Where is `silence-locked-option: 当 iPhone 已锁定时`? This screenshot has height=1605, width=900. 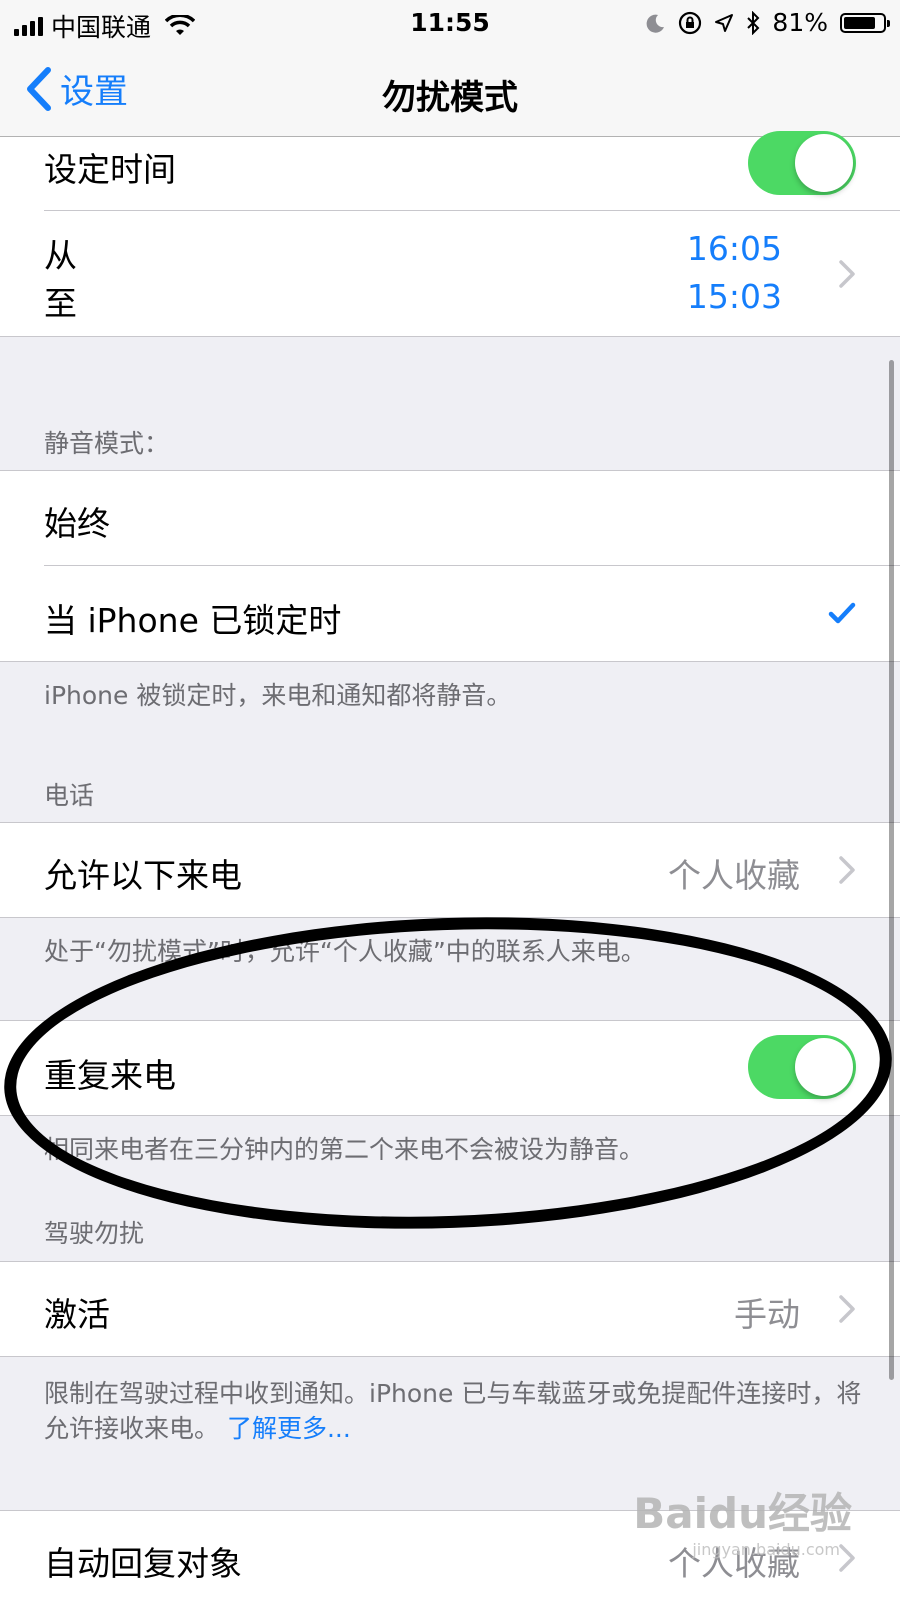 silence-locked-option: 当 iPhone 已锁定时 is located at coordinates (450, 613).